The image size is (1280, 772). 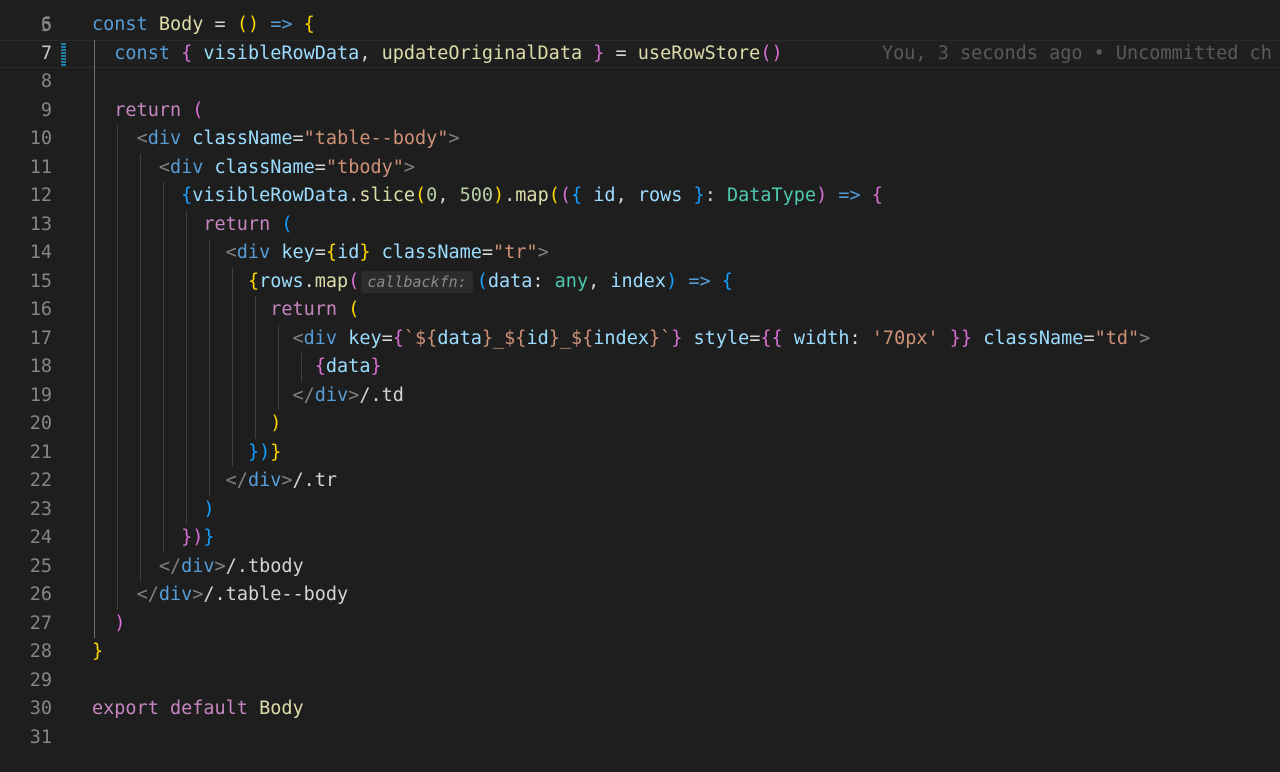 What do you see at coordinates (660, 338) in the screenshot?
I see `code-token: }`` at bounding box center [660, 338].